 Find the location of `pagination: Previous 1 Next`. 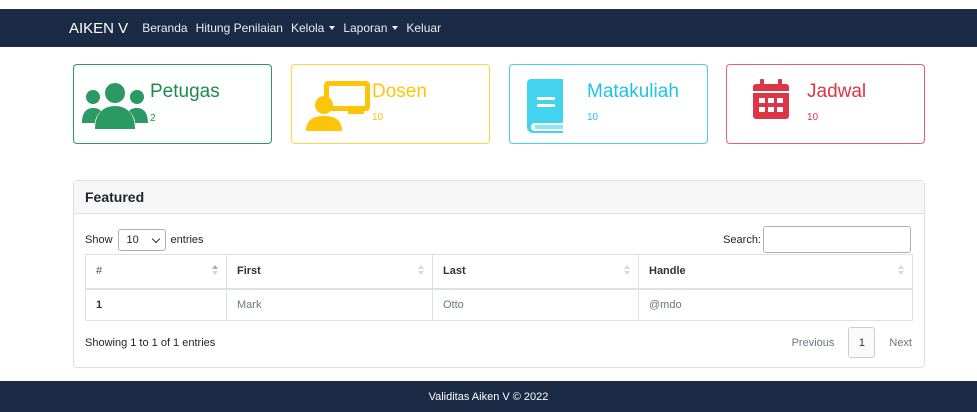

pagination: Previous 1 Next is located at coordinates (852, 342).